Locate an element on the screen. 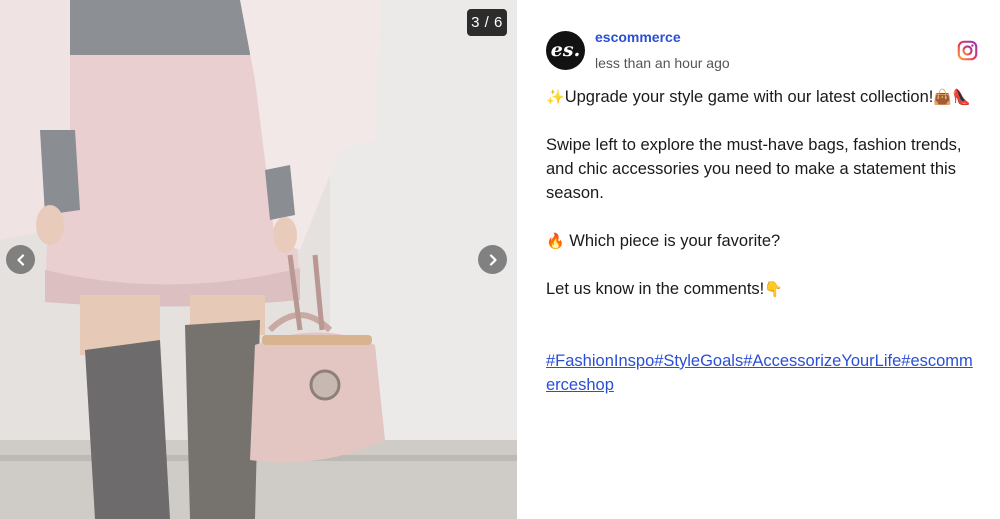 The width and height of the screenshot is (1000, 519). previous-slide-button is located at coordinates (20, 259).